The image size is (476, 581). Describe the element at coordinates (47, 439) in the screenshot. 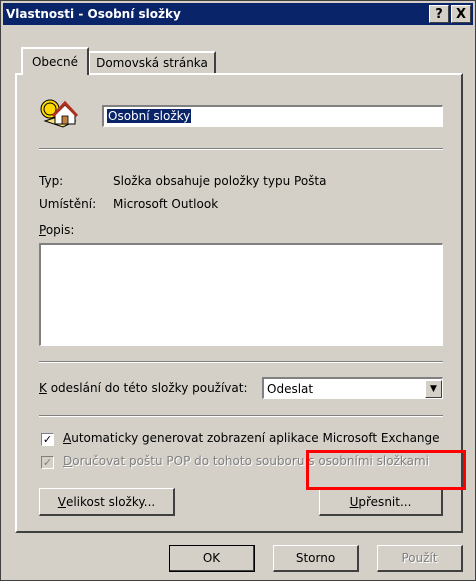

I see `exchange-views-checkbox: ✓` at that location.